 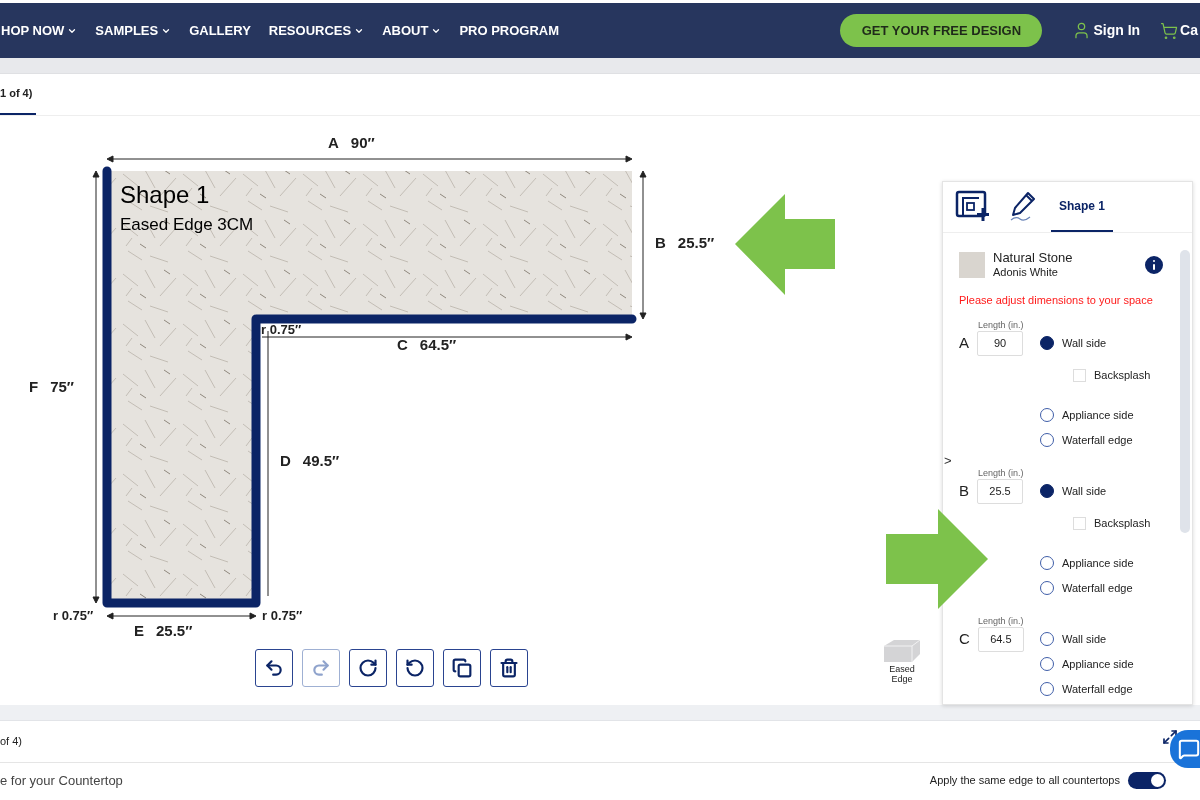 What do you see at coordinates (972, 264) in the screenshot?
I see `stone-swatch` at bounding box center [972, 264].